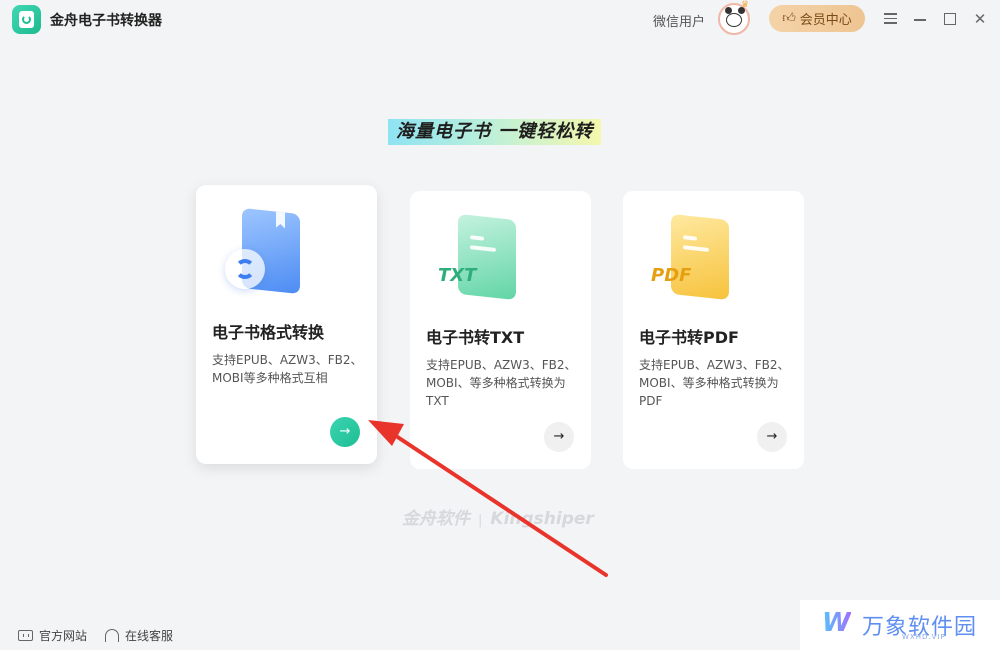 Image resolution: width=1000 pixels, height=650 pixels. What do you see at coordinates (836, 623) in the screenshot?
I see `watermark-logo: W` at bounding box center [836, 623].